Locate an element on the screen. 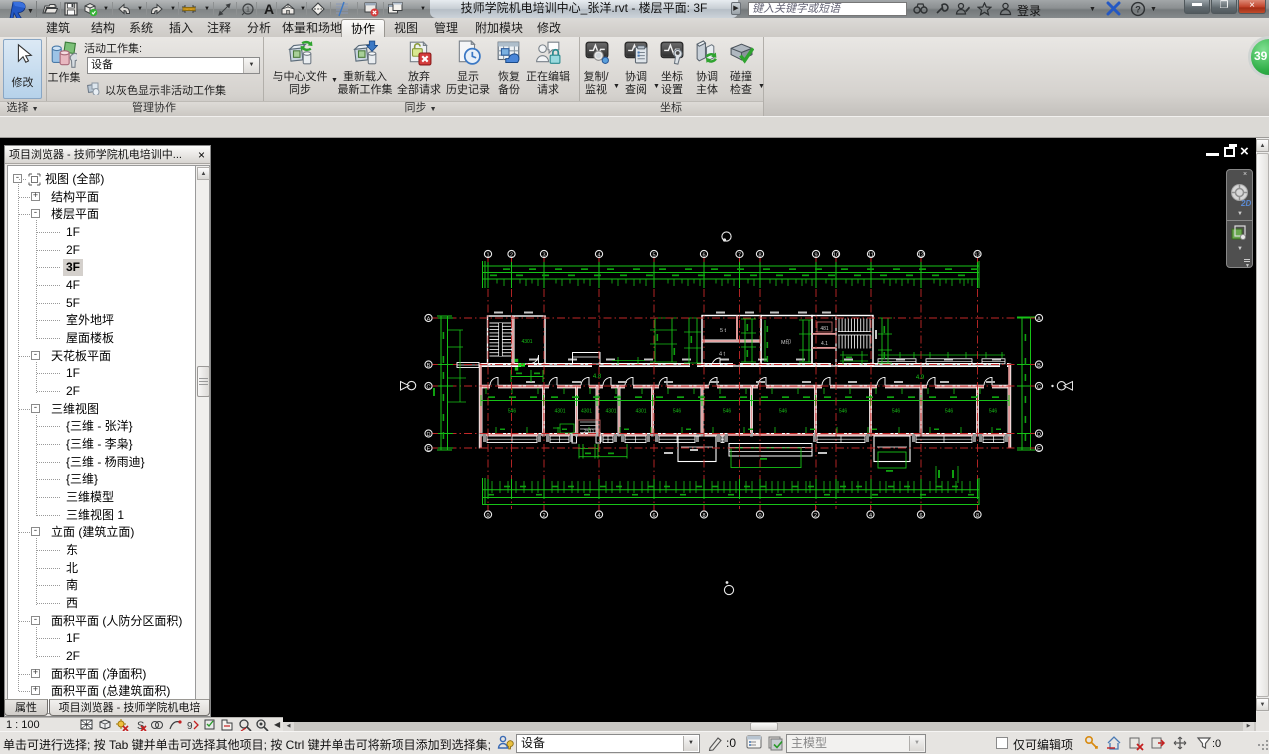  svg-text: 5 t is located at coordinates (723, 331).